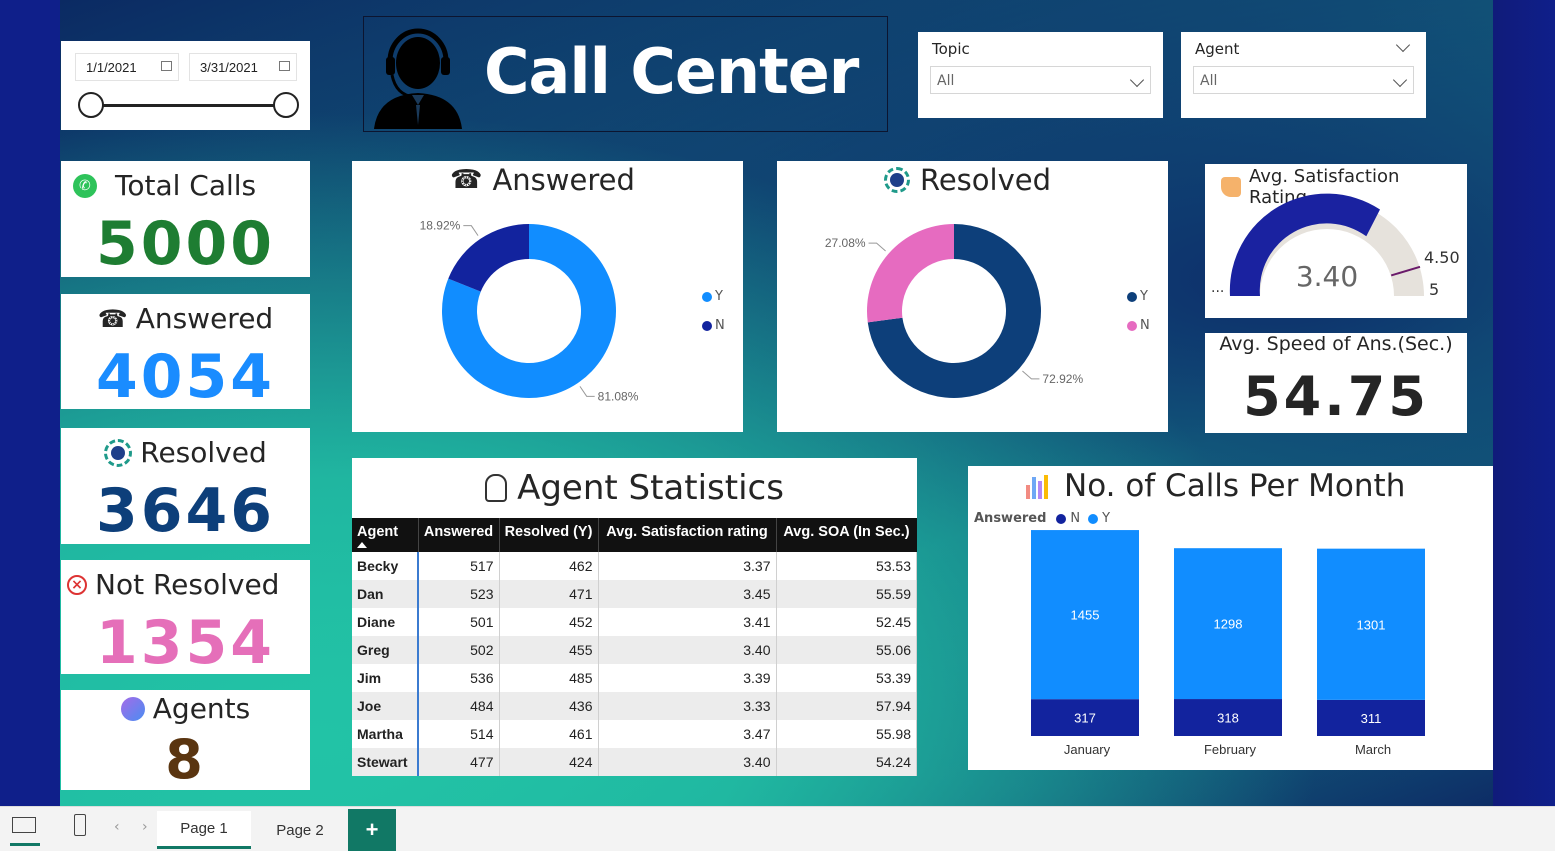 Image resolution: width=1555 pixels, height=851 pixels. I want to click on add-page-icon: +, so click(372, 829).